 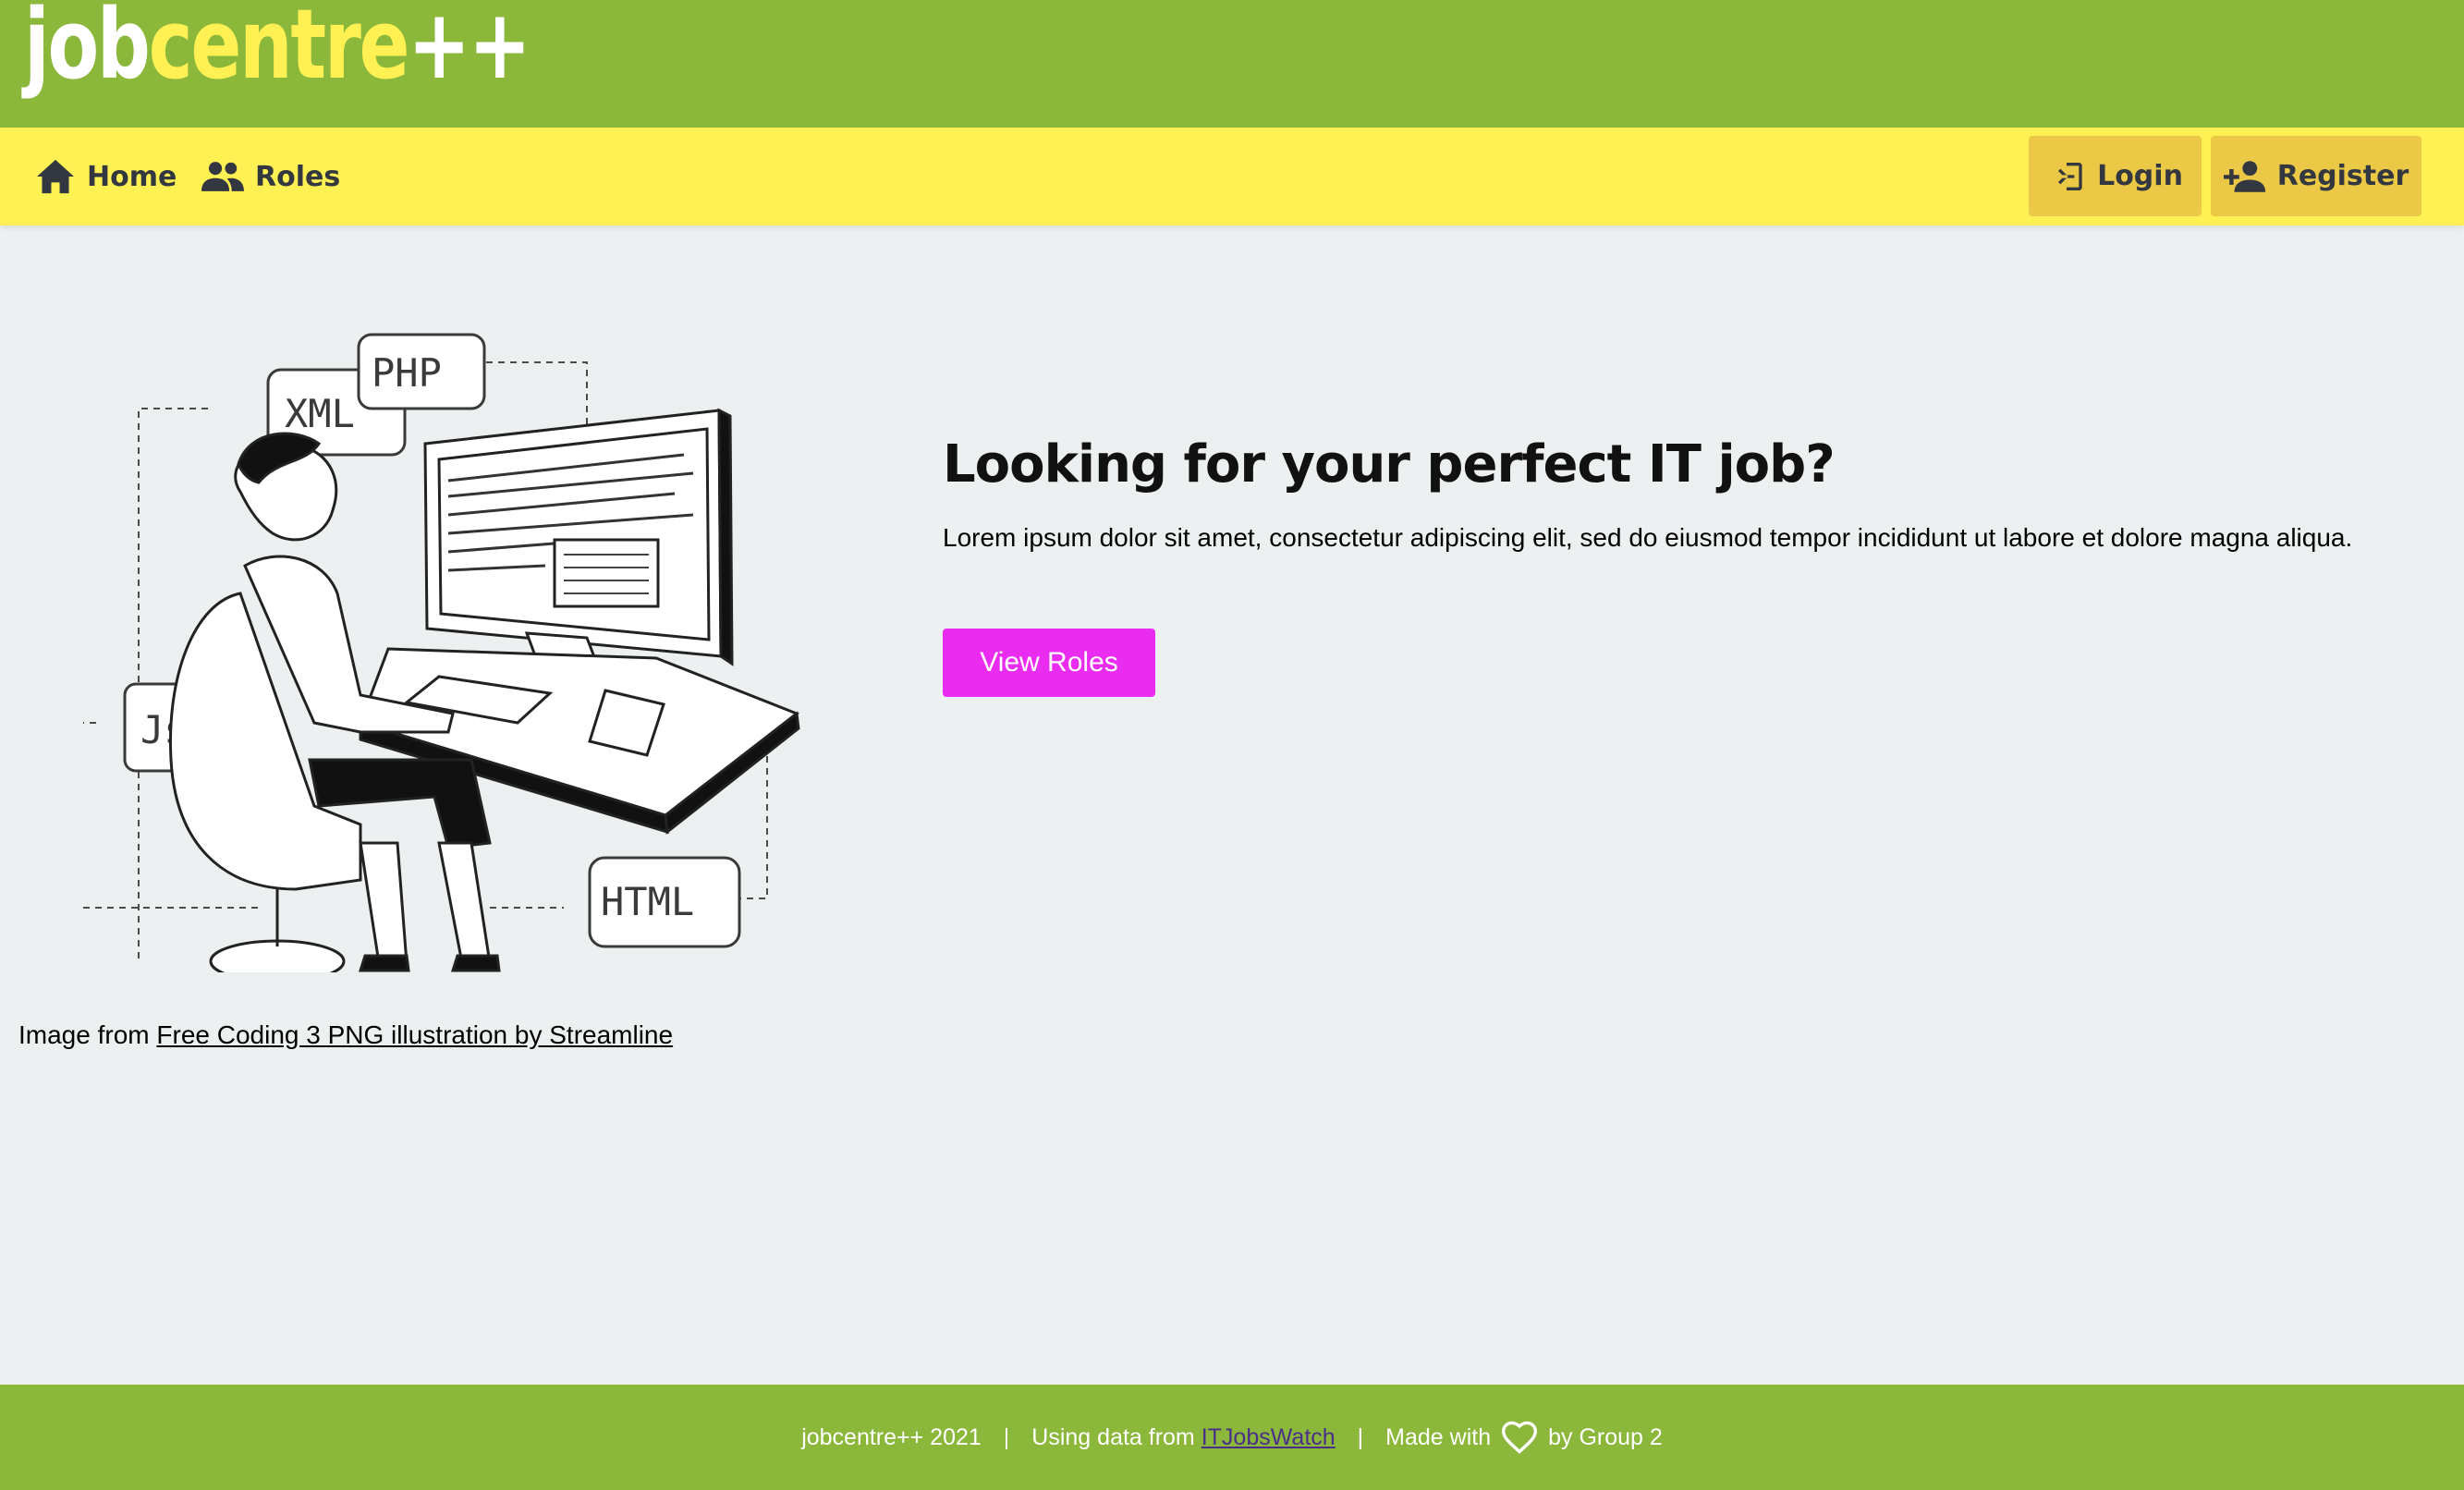 I want to click on register-button: Register, so click(x=2316, y=176).